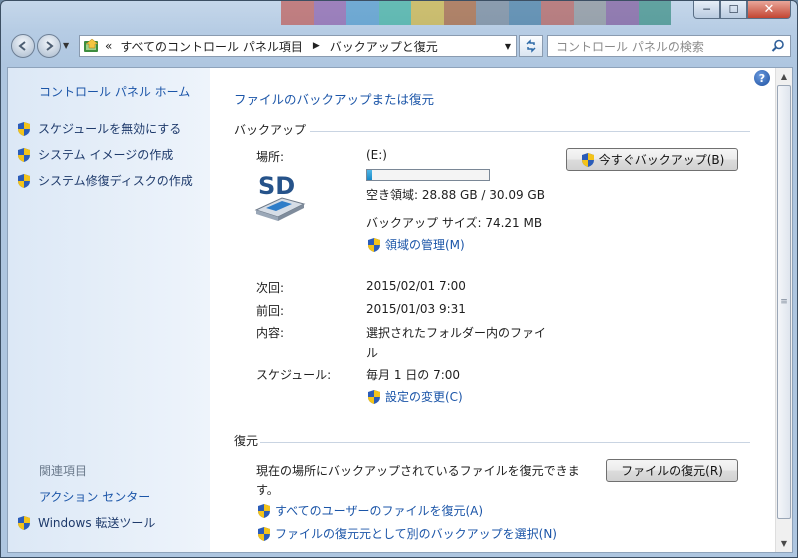  I want to click on capacity-bar, so click(428, 175).